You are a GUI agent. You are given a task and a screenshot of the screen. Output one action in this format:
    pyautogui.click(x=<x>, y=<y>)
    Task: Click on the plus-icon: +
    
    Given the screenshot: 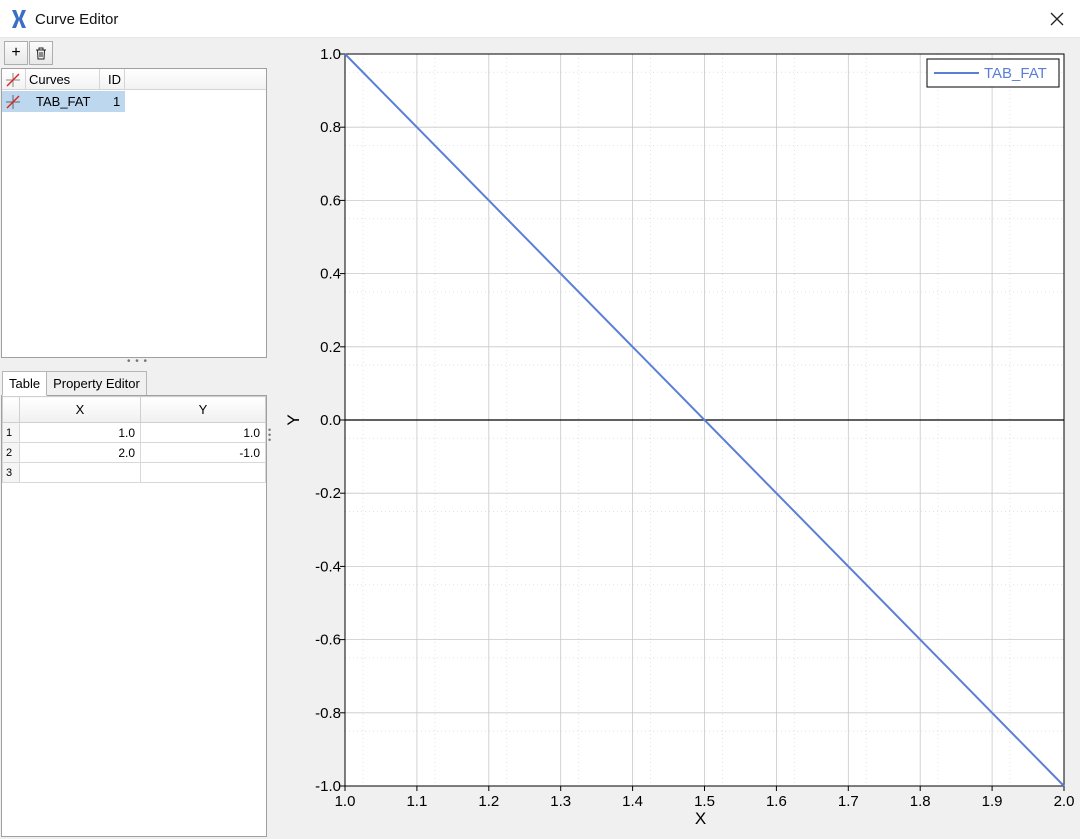 What is the action you would take?
    pyautogui.click(x=16, y=52)
    